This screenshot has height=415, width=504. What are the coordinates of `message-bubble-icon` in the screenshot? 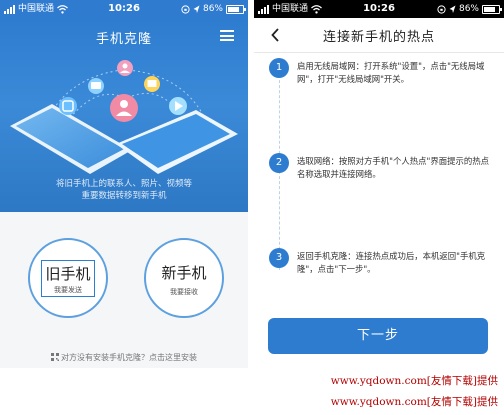 It's located at (96, 86).